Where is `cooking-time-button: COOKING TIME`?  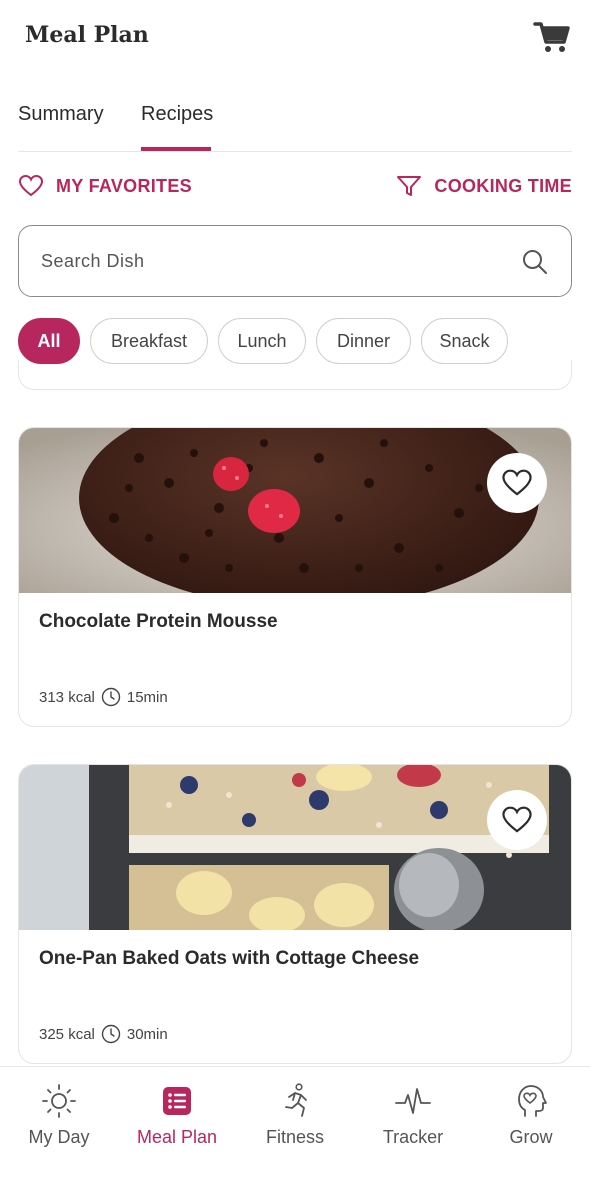
cooking-time-button: COOKING TIME is located at coordinates (484, 186).